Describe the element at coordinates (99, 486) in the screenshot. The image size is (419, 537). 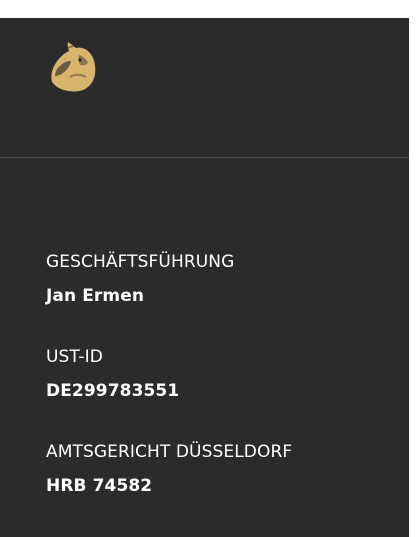
I see `court-value: HRB 74582` at that location.